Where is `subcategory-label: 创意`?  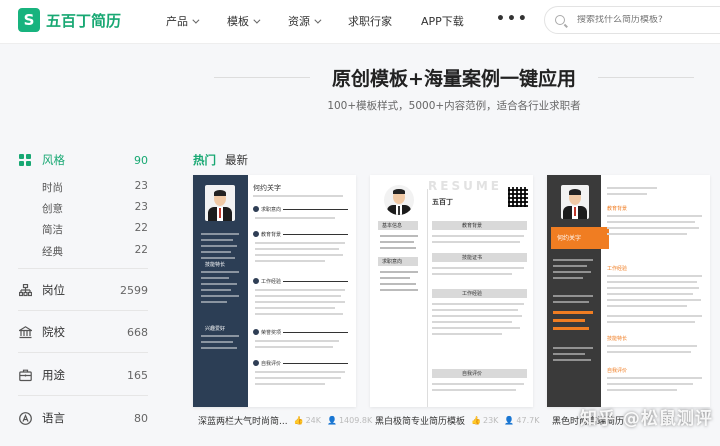 subcategory-label: 创意 is located at coordinates (52, 209).